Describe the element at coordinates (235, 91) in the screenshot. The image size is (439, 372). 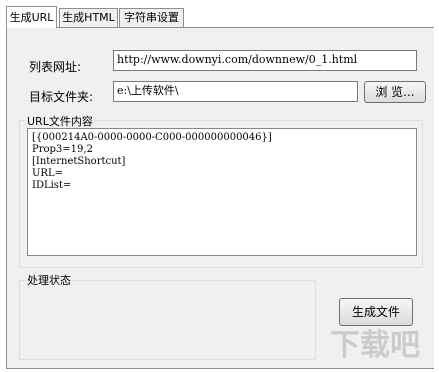
I see `target-folder-input: e:\上传软件\` at that location.